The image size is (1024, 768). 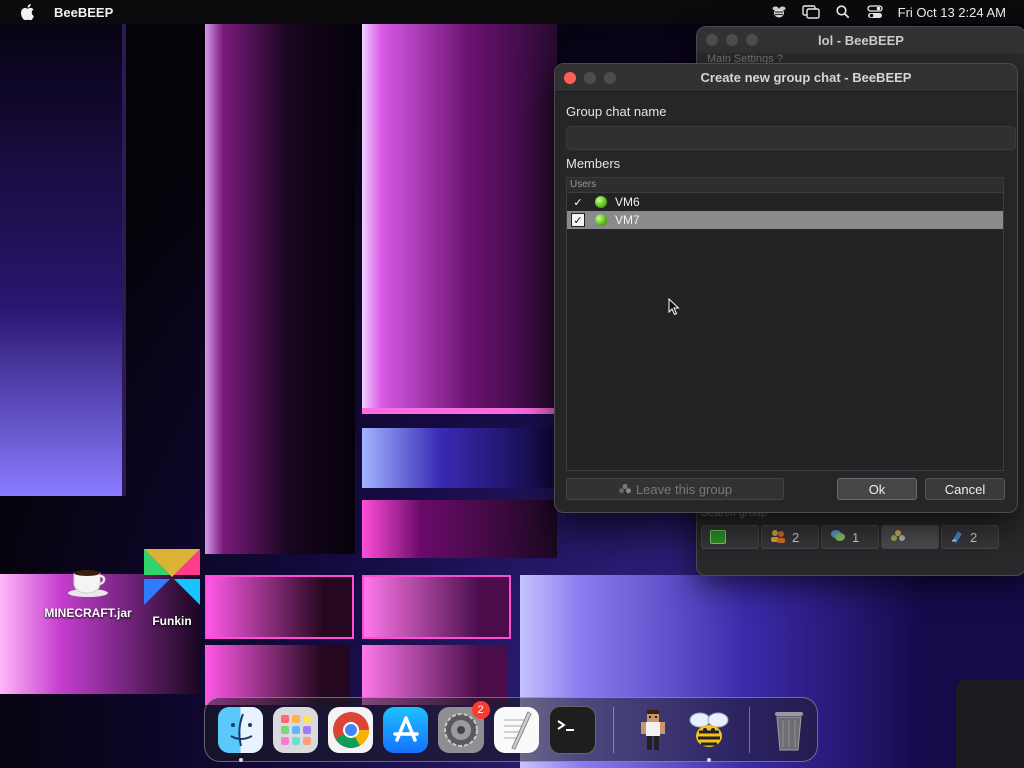 What do you see at coordinates (910, 537) in the screenshot?
I see `tab-groups` at bounding box center [910, 537].